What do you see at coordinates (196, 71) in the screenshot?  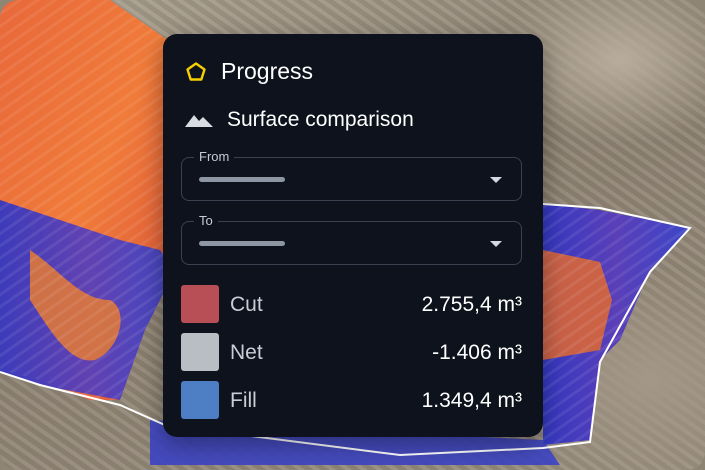 I see `pentagon-icon` at bounding box center [196, 71].